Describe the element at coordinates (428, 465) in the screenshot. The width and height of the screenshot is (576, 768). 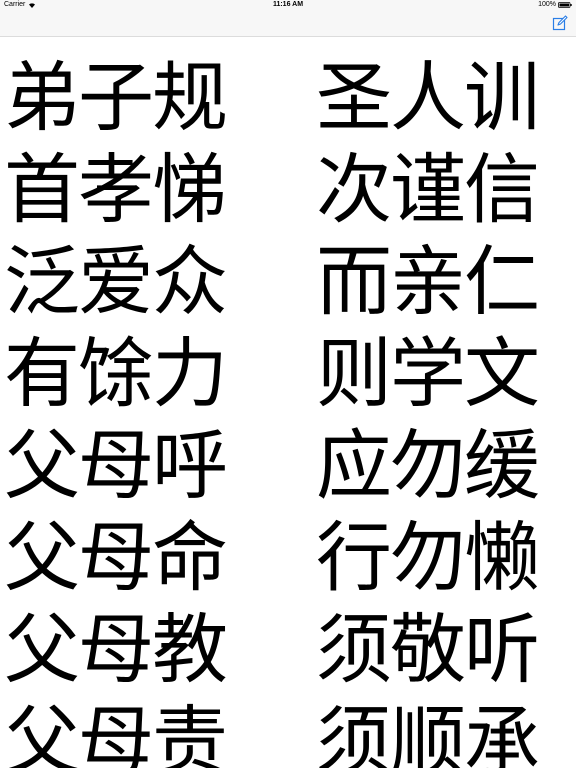
I see `verse-right-text: 应勿缓` at that location.